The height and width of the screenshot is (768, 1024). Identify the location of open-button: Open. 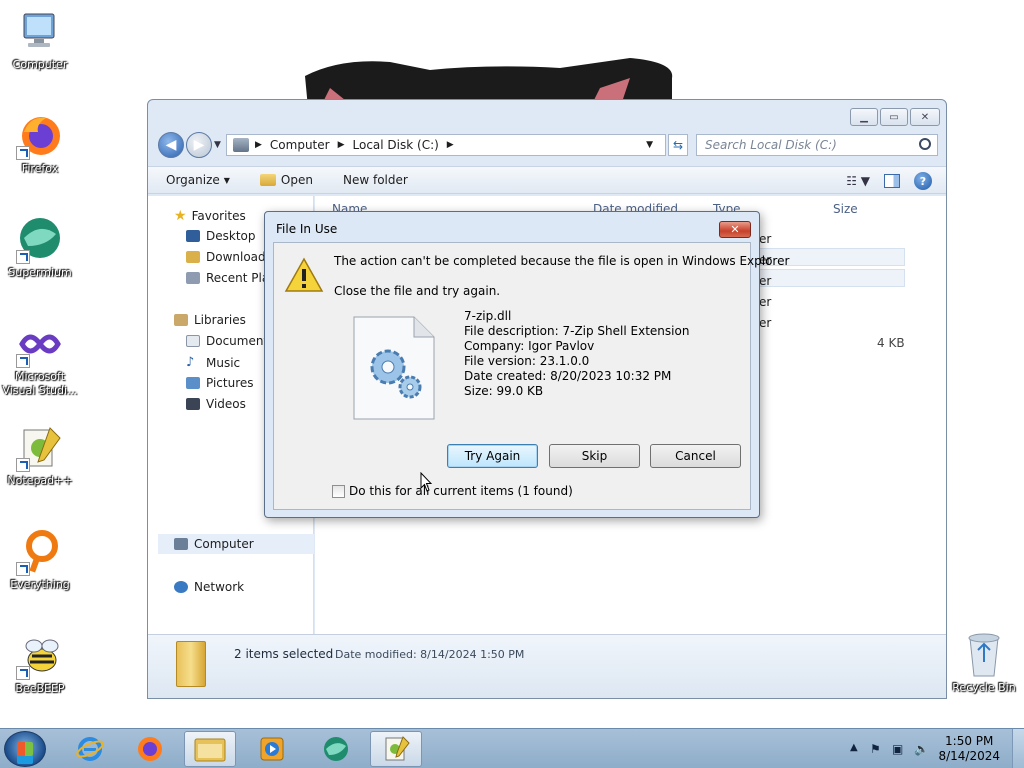
(286, 180).